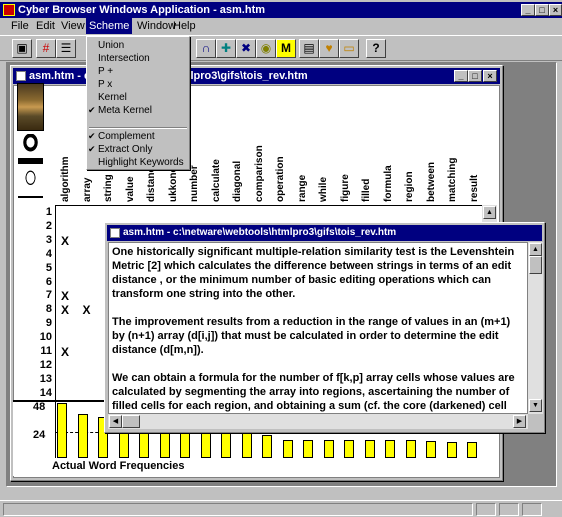  I want to click on keyword-header: calculate, so click(217, 159).